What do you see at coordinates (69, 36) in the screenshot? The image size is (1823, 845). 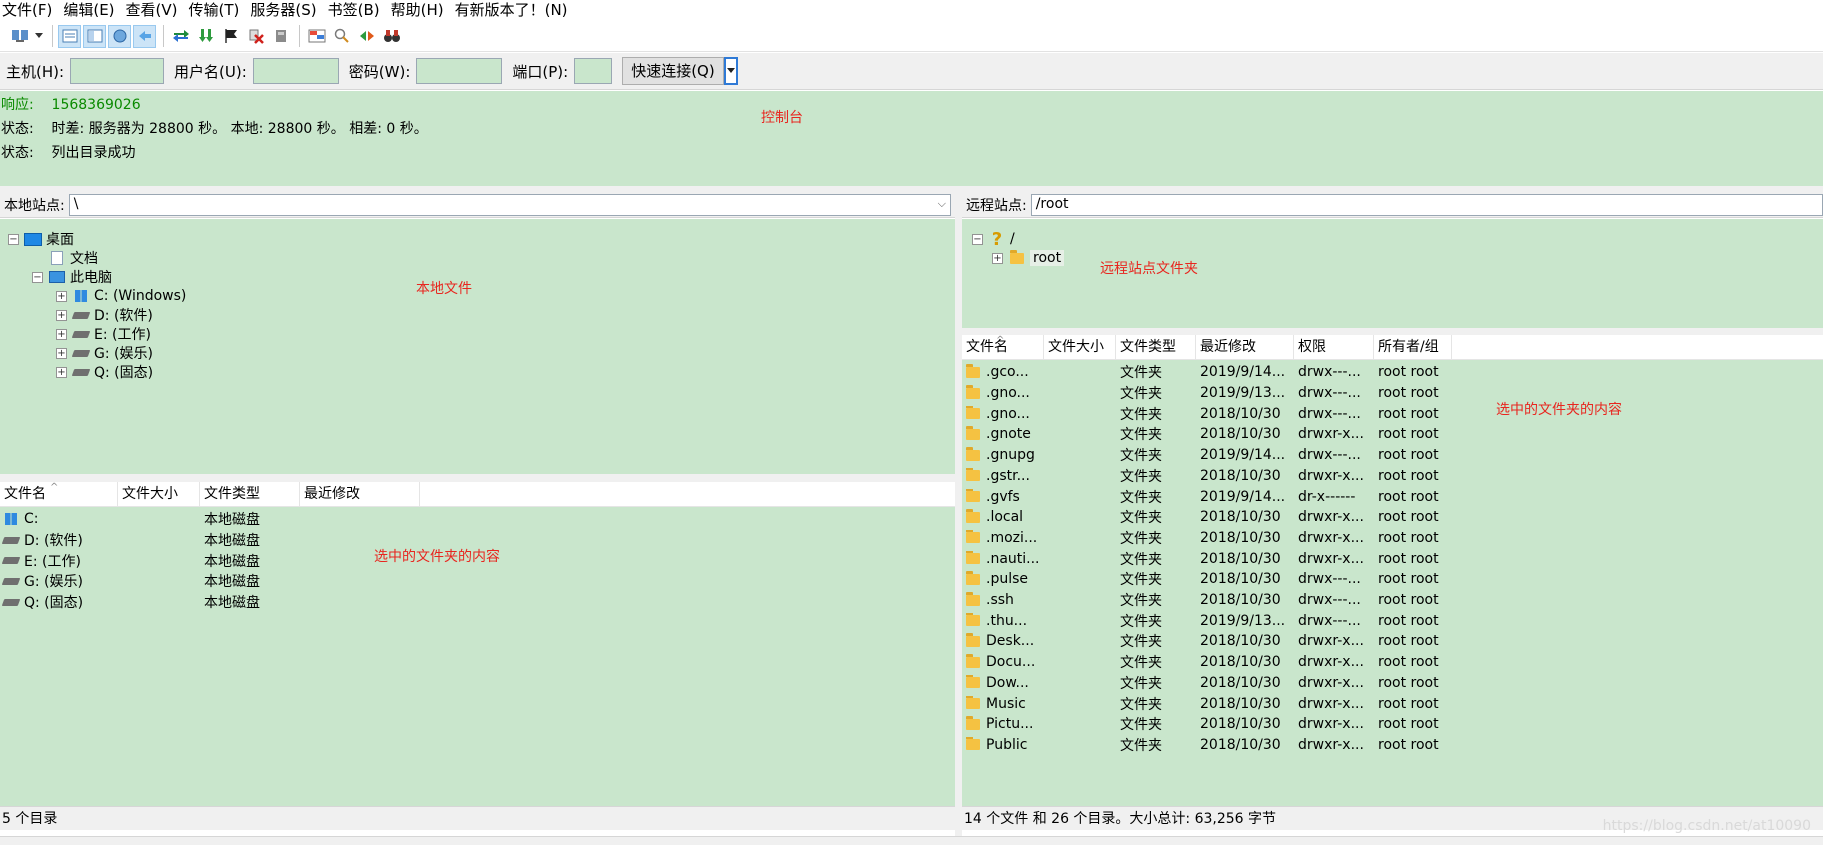 I see `toggle-log-icon` at bounding box center [69, 36].